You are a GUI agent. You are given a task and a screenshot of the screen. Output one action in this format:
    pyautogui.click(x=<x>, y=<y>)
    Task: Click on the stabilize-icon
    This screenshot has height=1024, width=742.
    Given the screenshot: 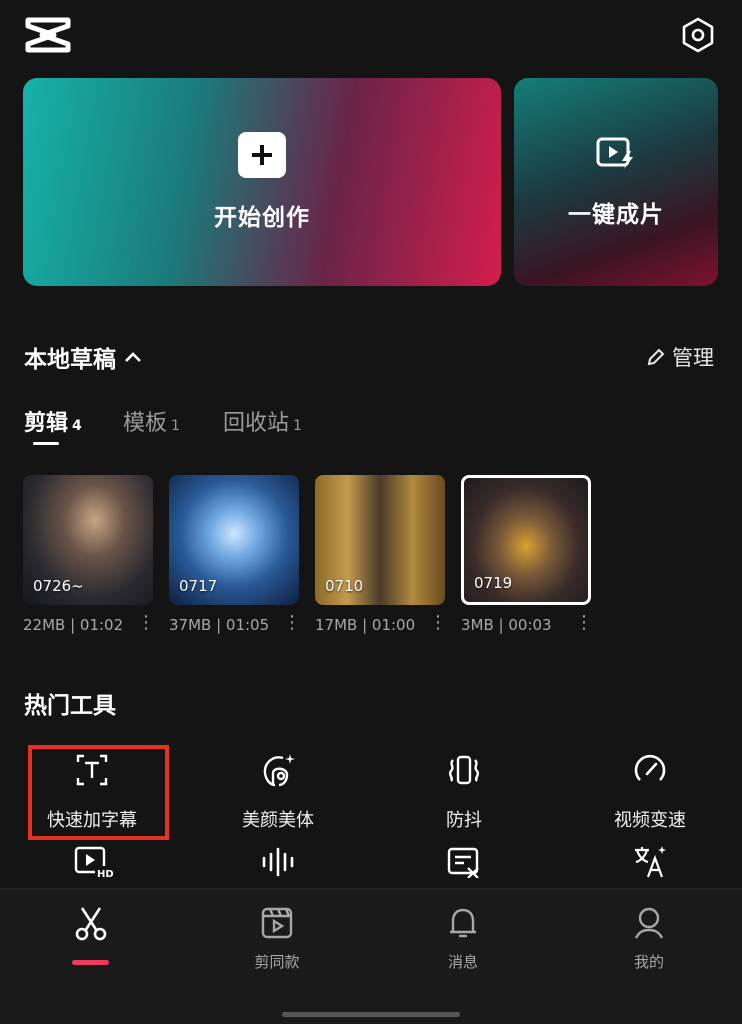 What is the action you would take?
    pyautogui.click(x=464, y=770)
    